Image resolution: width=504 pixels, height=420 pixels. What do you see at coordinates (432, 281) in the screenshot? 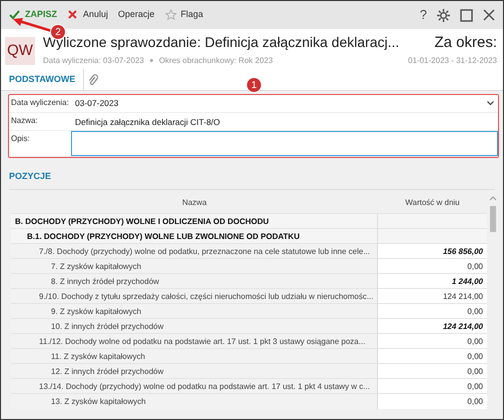
I see `value-cell: 1 244,00` at bounding box center [432, 281].